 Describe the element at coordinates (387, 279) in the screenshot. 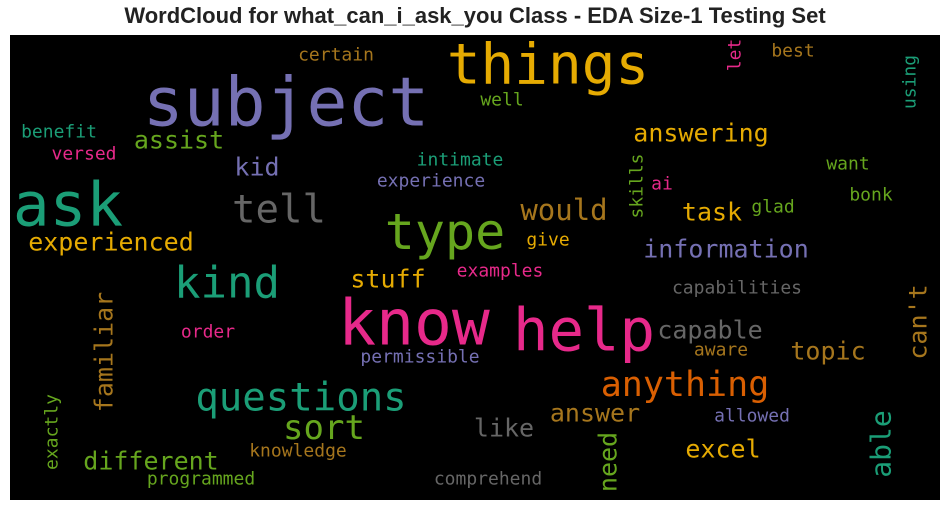

I see `word-stuff: stuff` at that location.